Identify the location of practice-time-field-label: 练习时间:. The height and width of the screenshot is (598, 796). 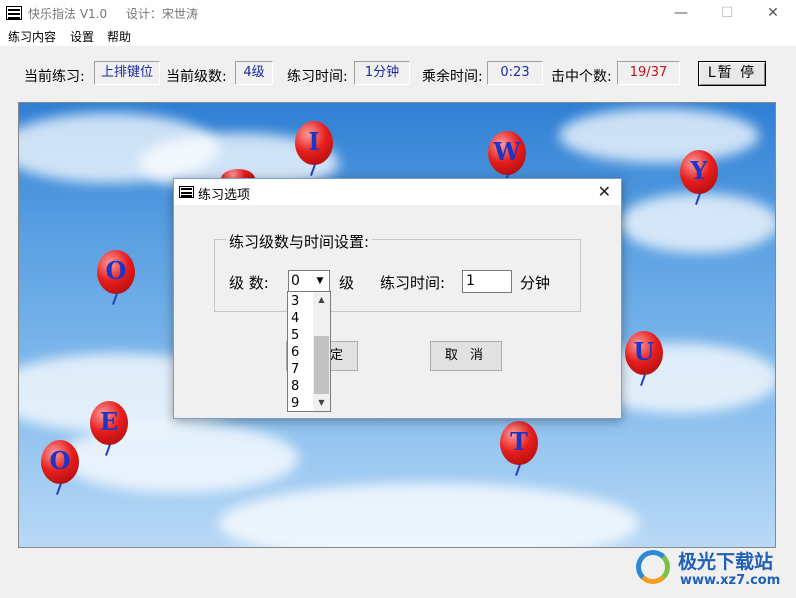
(413, 283).